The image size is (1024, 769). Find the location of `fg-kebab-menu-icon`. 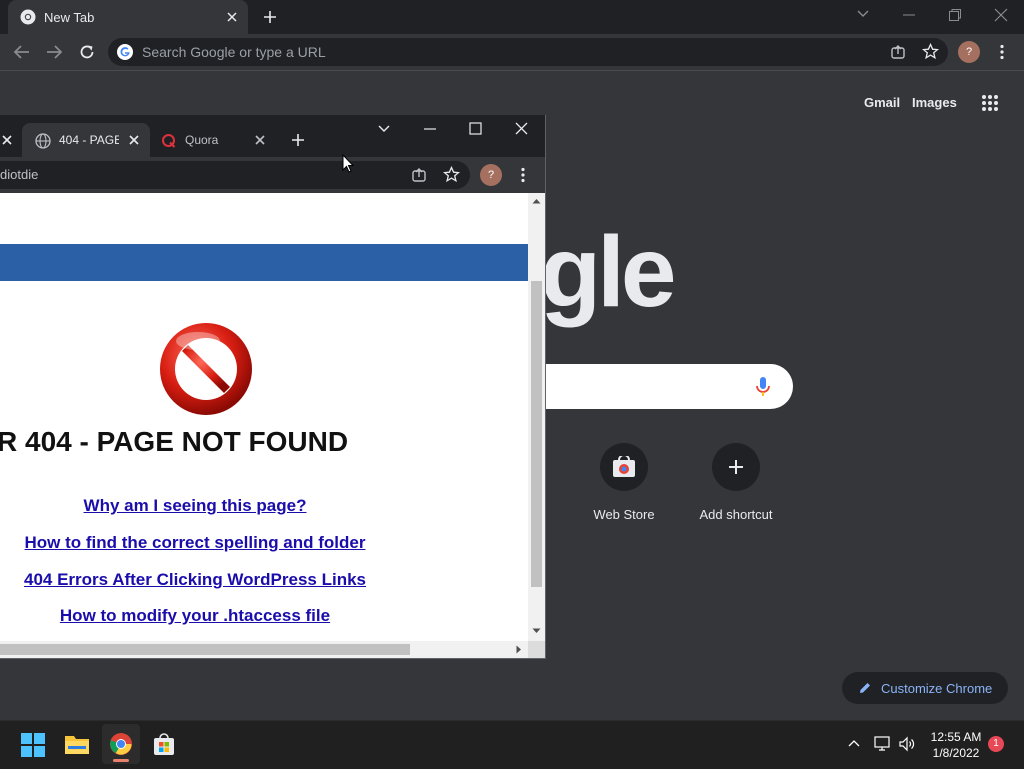

fg-kebab-menu-icon is located at coordinates (523, 175).